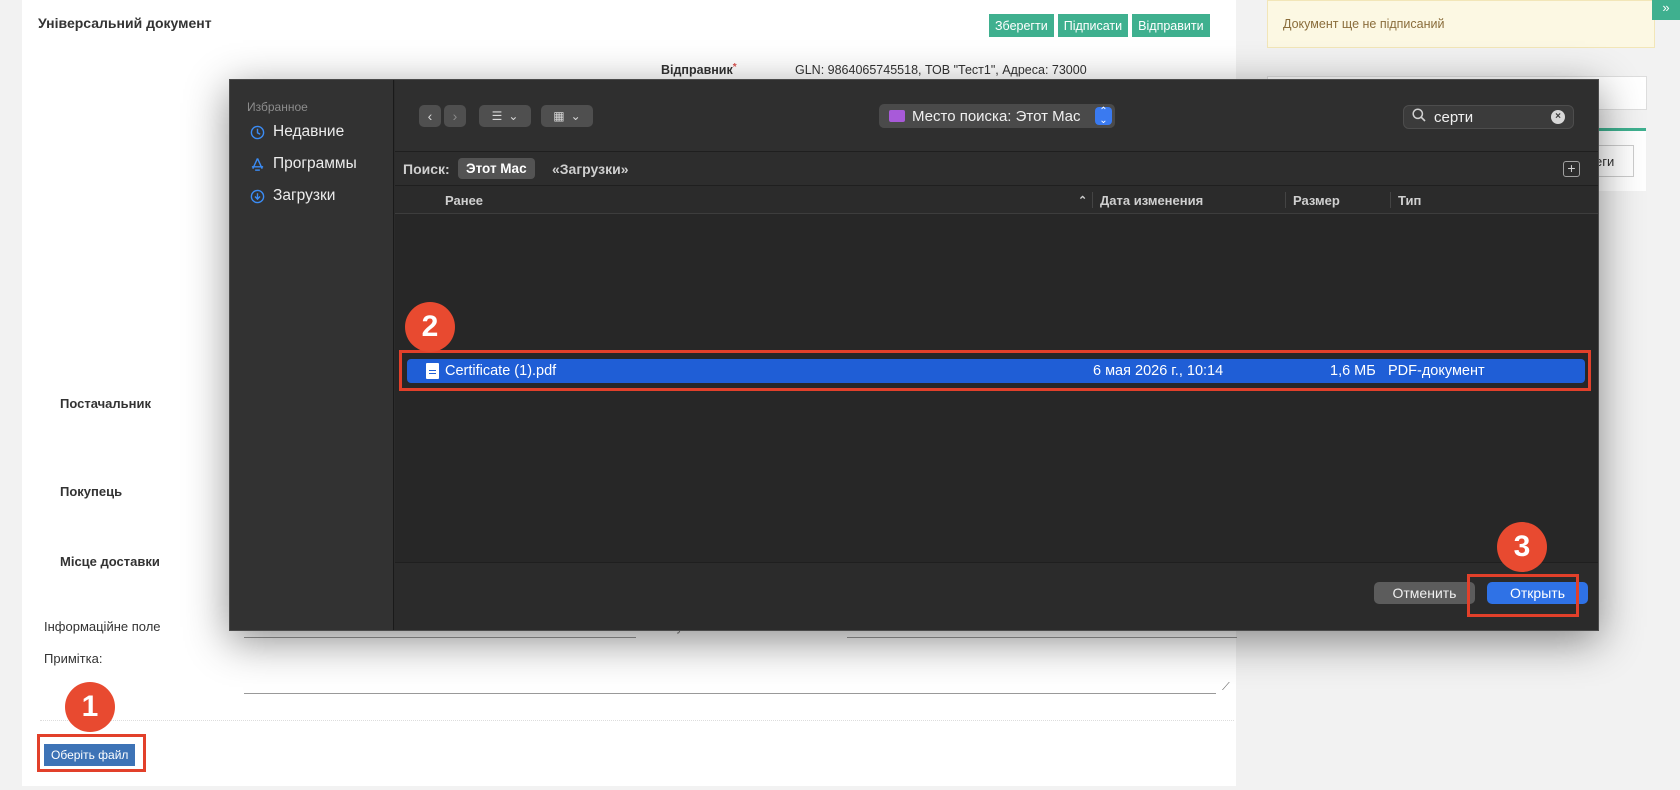  What do you see at coordinates (91, 753) in the screenshot?
I see `highlight-choose-file` at bounding box center [91, 753].